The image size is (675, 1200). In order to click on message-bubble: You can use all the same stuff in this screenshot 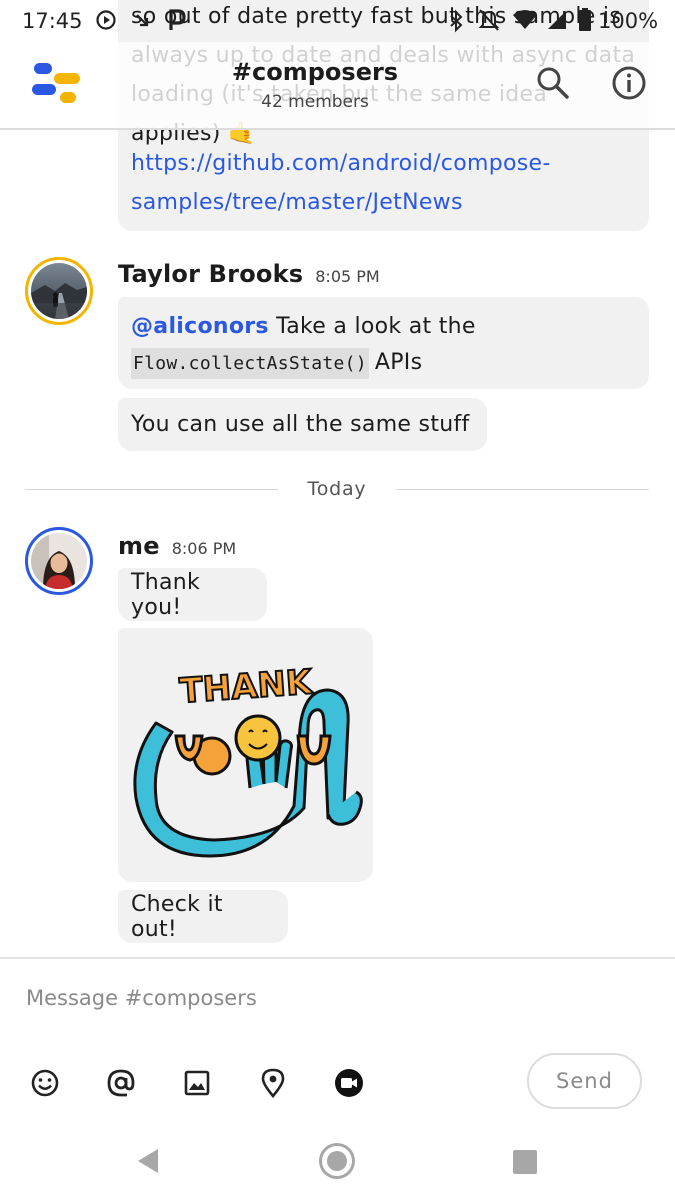, I will do `click(302, 424)`.